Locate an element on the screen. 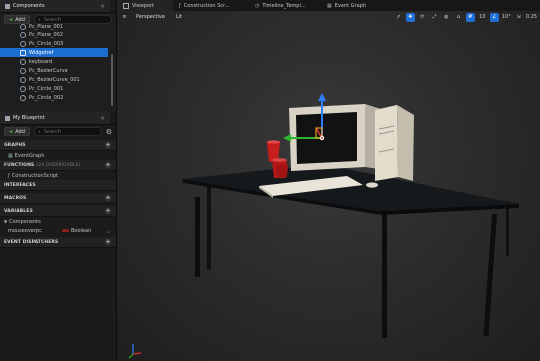 The height and width of the screenshot is (361, 540). add-macro-icon: + is located at coordinates (108, 198).